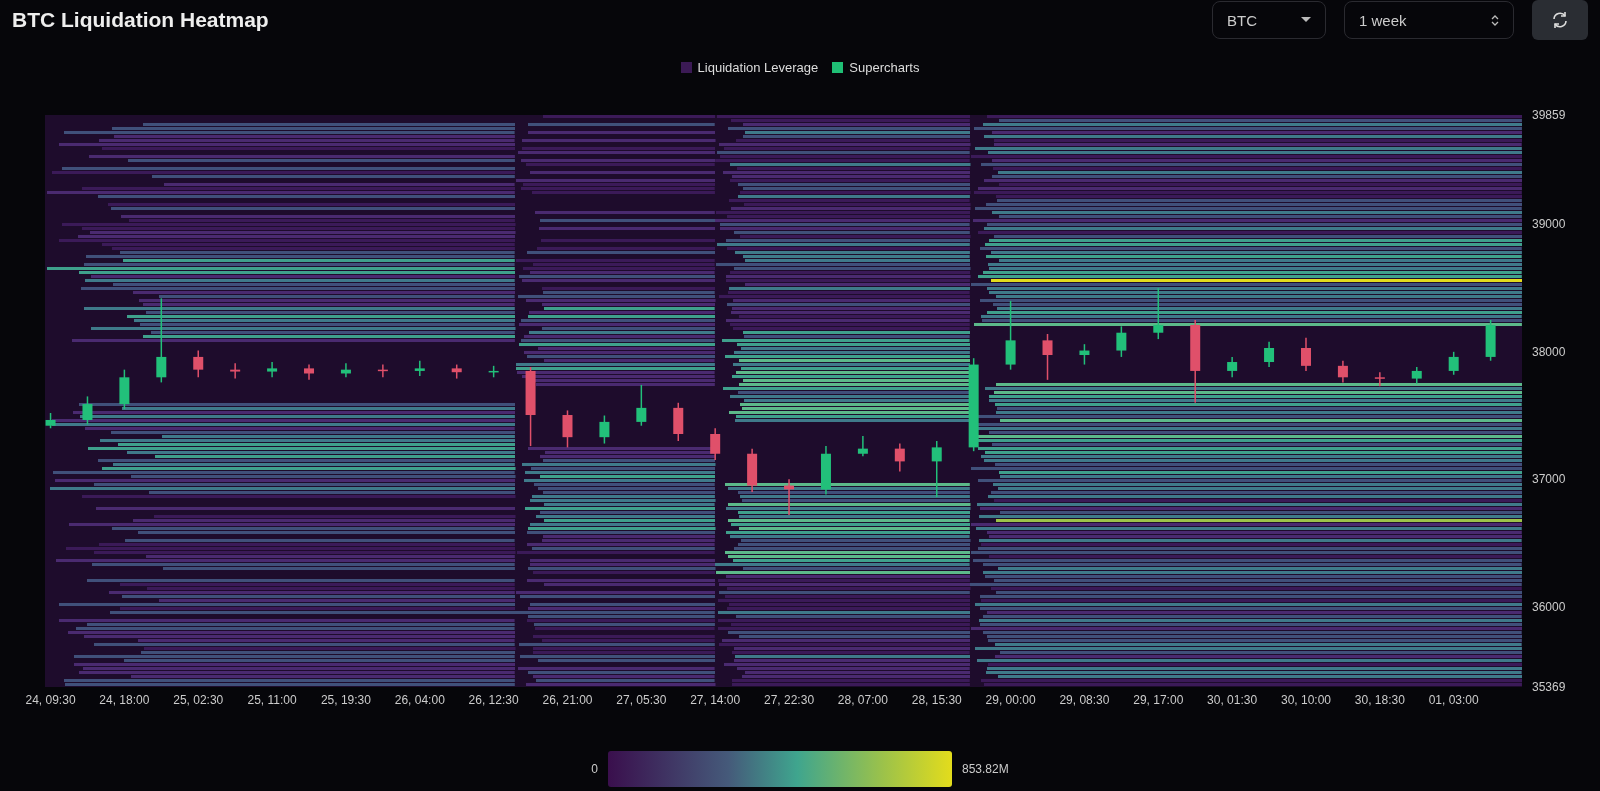  I want to click on y-axis-label: 37000, so click(1549, 479).